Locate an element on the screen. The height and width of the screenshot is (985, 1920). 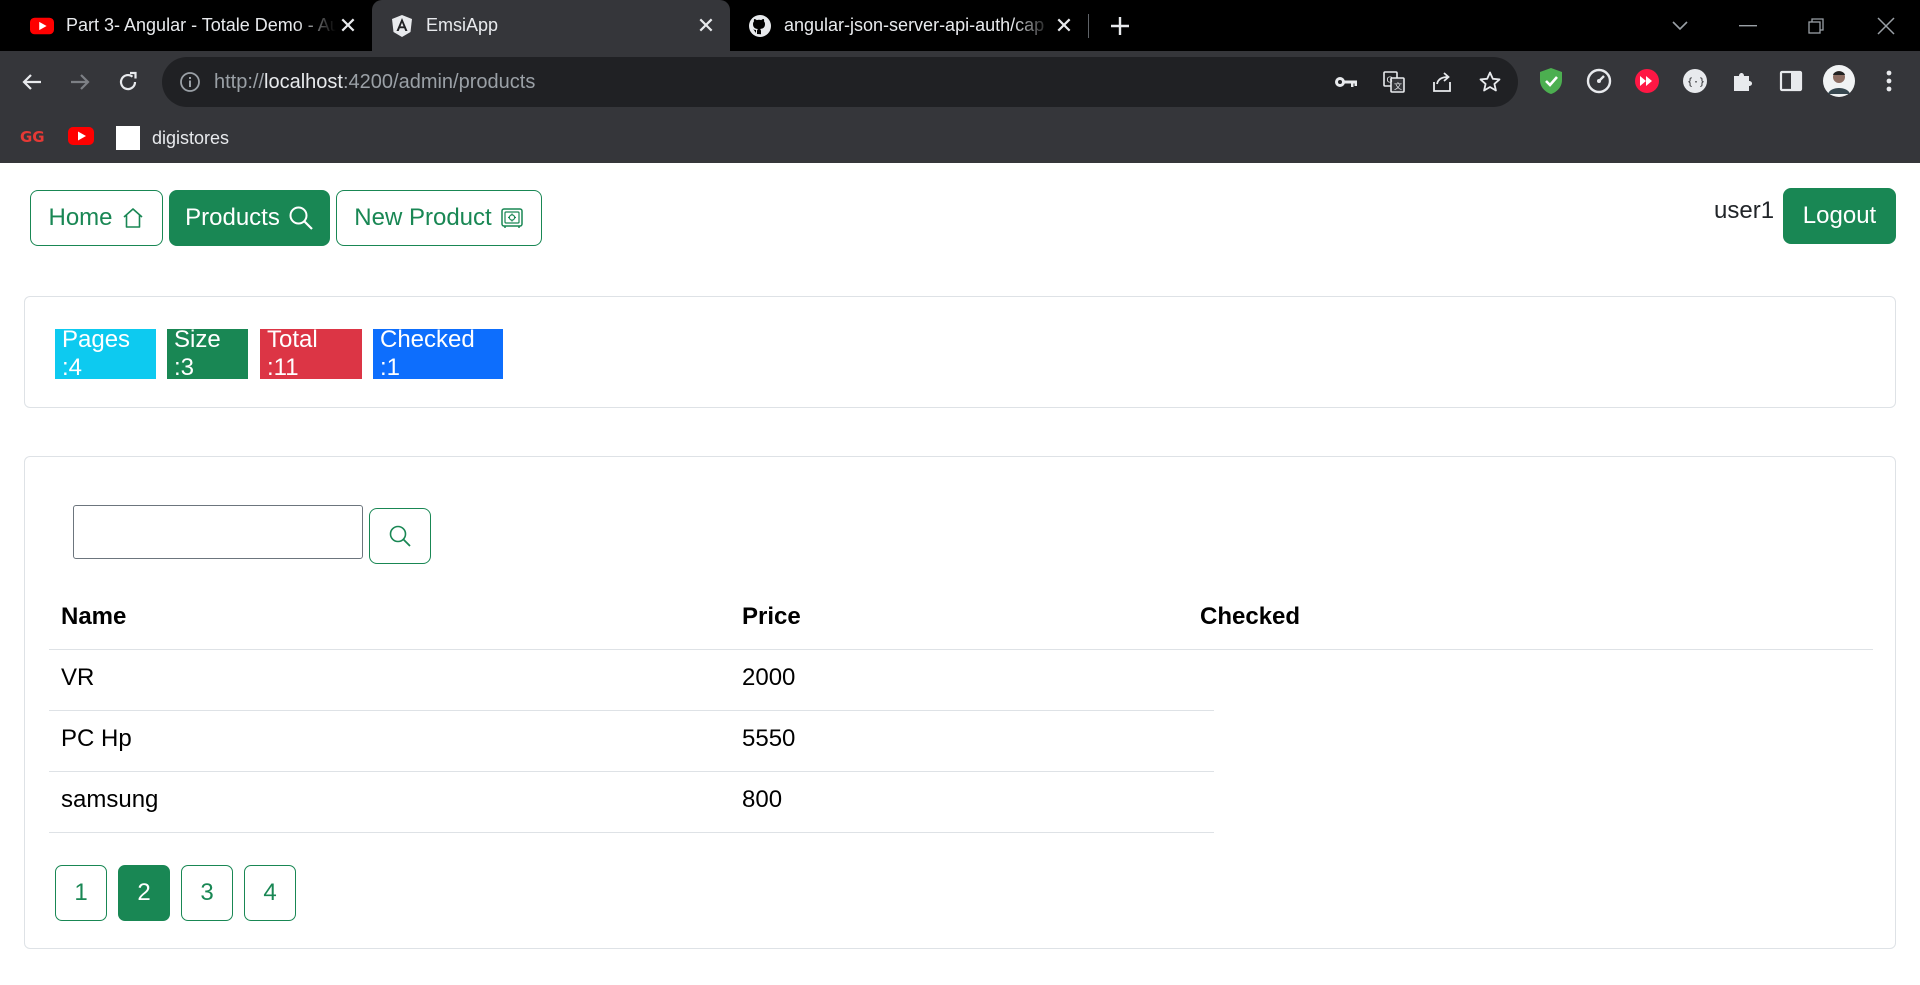
product-price: 5550 is located at coordinates (769, 738).